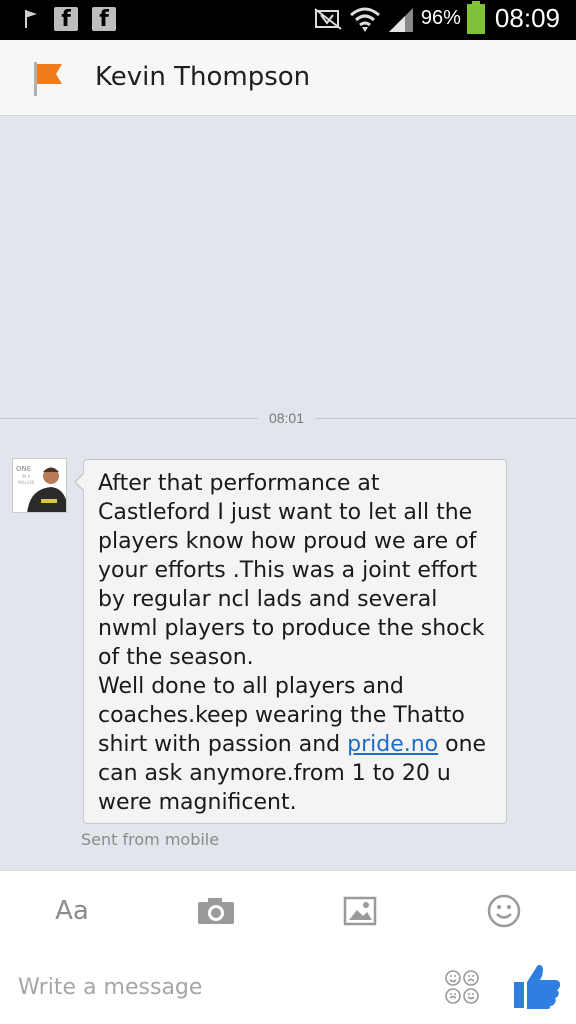 The image size is (576, 1024). I want to click on gallery-button, so click(360, 911).